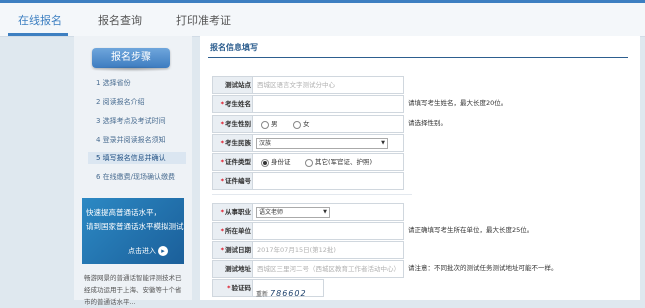 The height and width of the screenshot is (308, 645). I want to click on promo-banner: 快速提高普通话水平， 请到国家普通话水平模拟测试 点击进入 ▸, so click(133, 231).